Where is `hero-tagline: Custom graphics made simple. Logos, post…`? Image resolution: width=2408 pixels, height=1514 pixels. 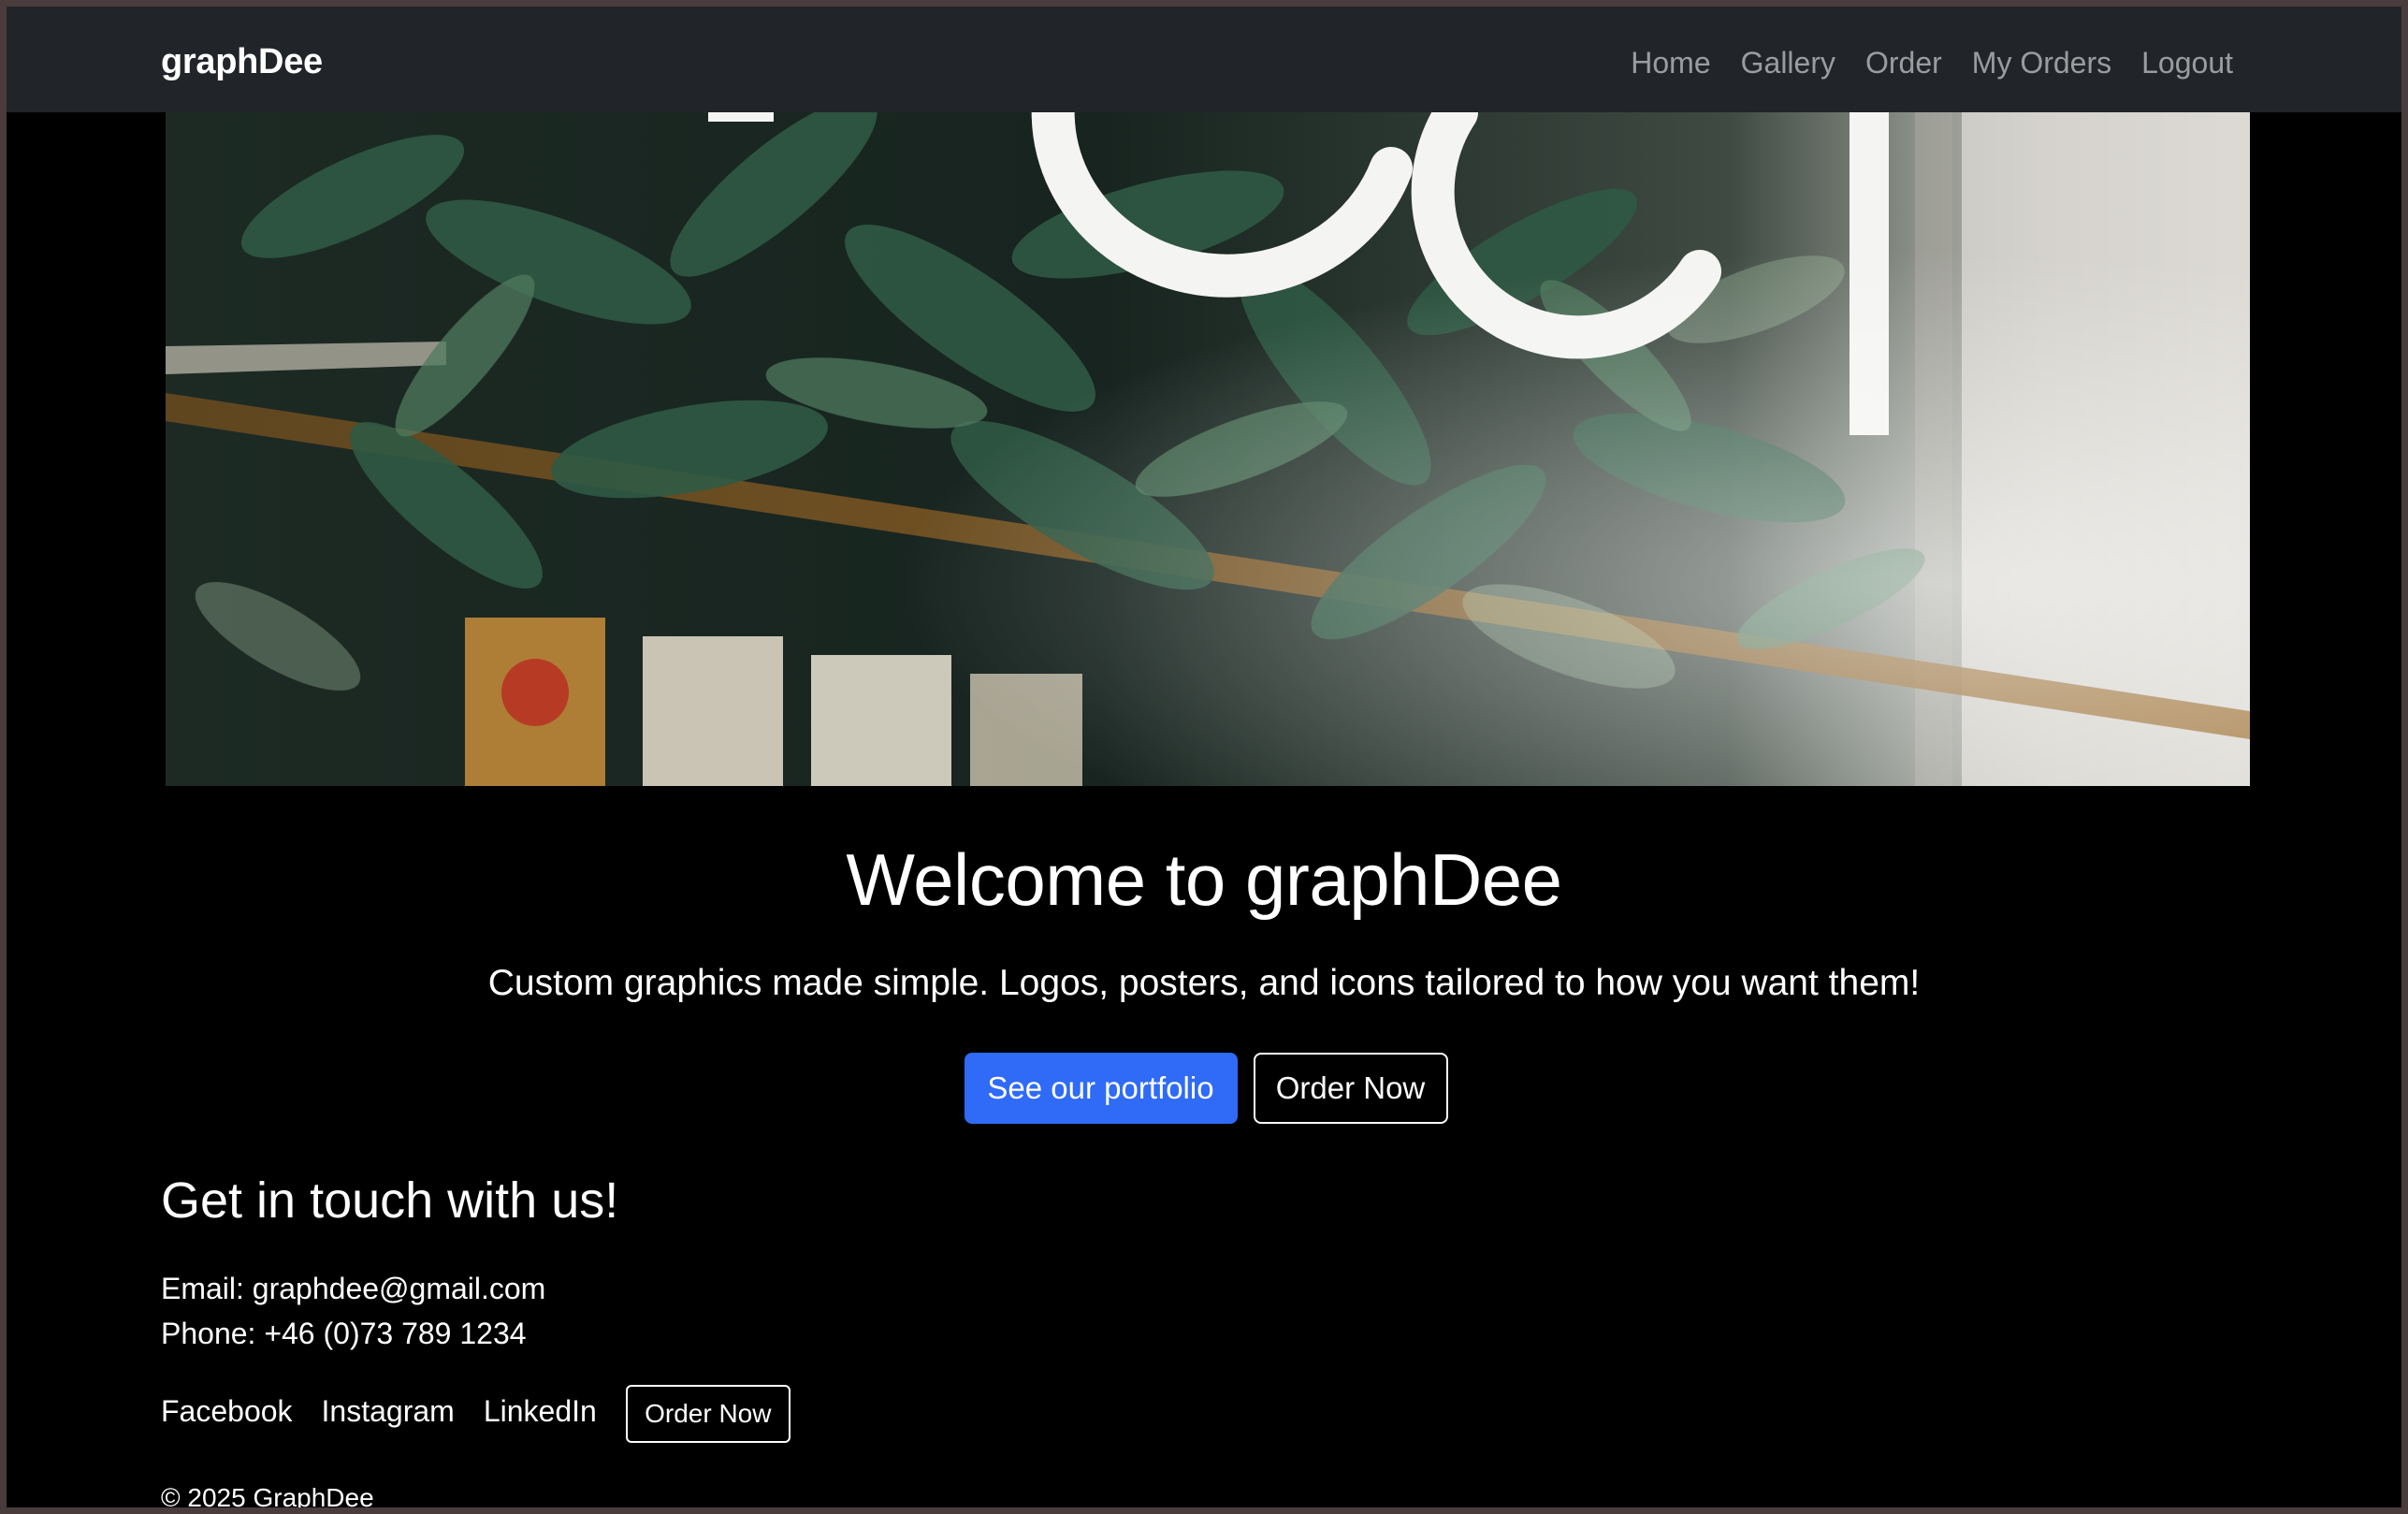 hero-tagline: Custom graphics made simple. Logos, post… is located at coordinates (1204, 983).